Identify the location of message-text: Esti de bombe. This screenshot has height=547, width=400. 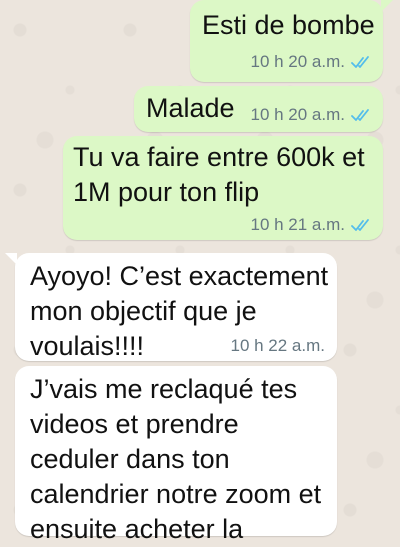
(288, 25).